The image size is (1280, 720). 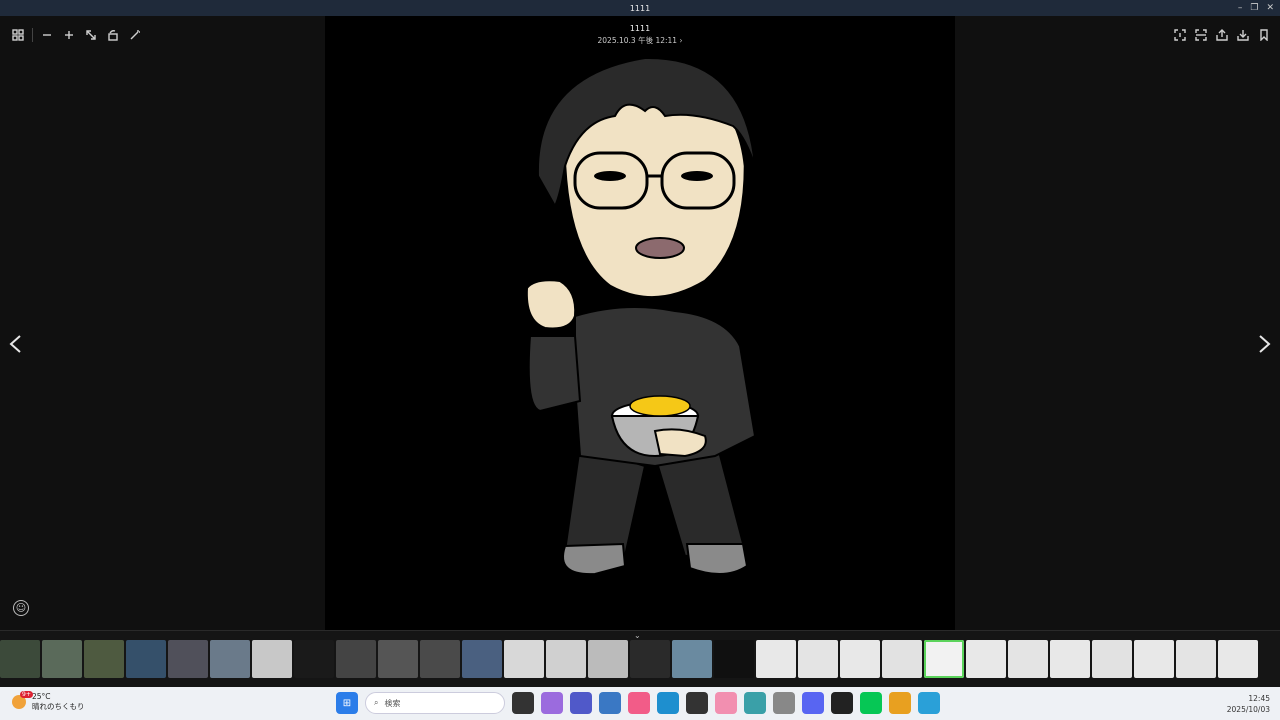 I want to click on copilot-icon, so click(x=552, y=703).